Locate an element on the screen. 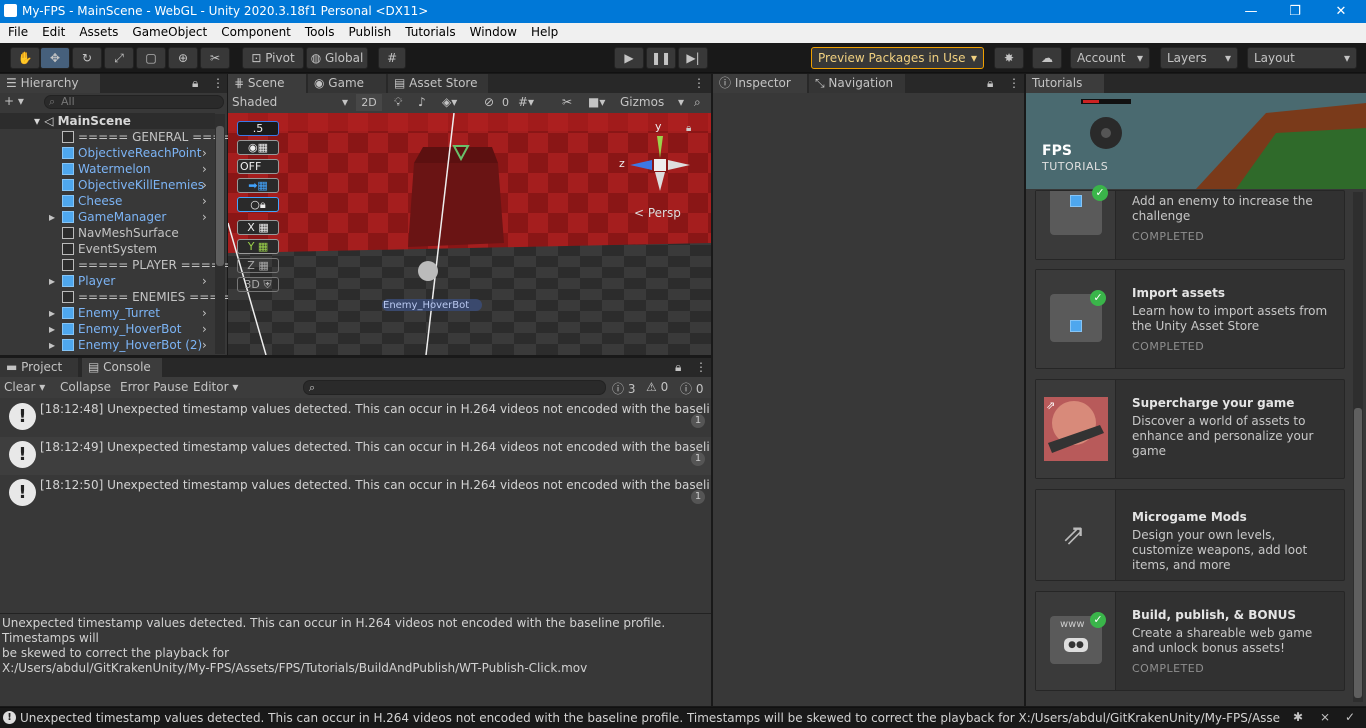  hierarchy-search-input: ⌕ All is located at coordinates (134, 102).